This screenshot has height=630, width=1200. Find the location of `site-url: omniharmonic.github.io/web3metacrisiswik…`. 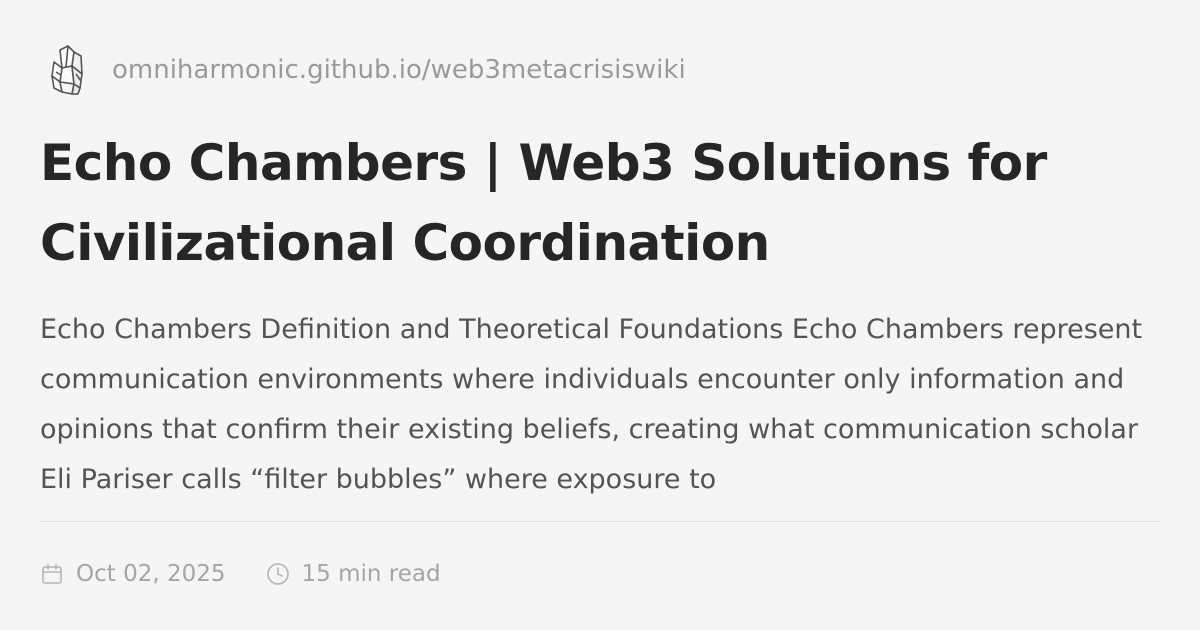

site-url: omniharmonic.github.io/web3metacrisiswik… is located at coordinates (399, 70).